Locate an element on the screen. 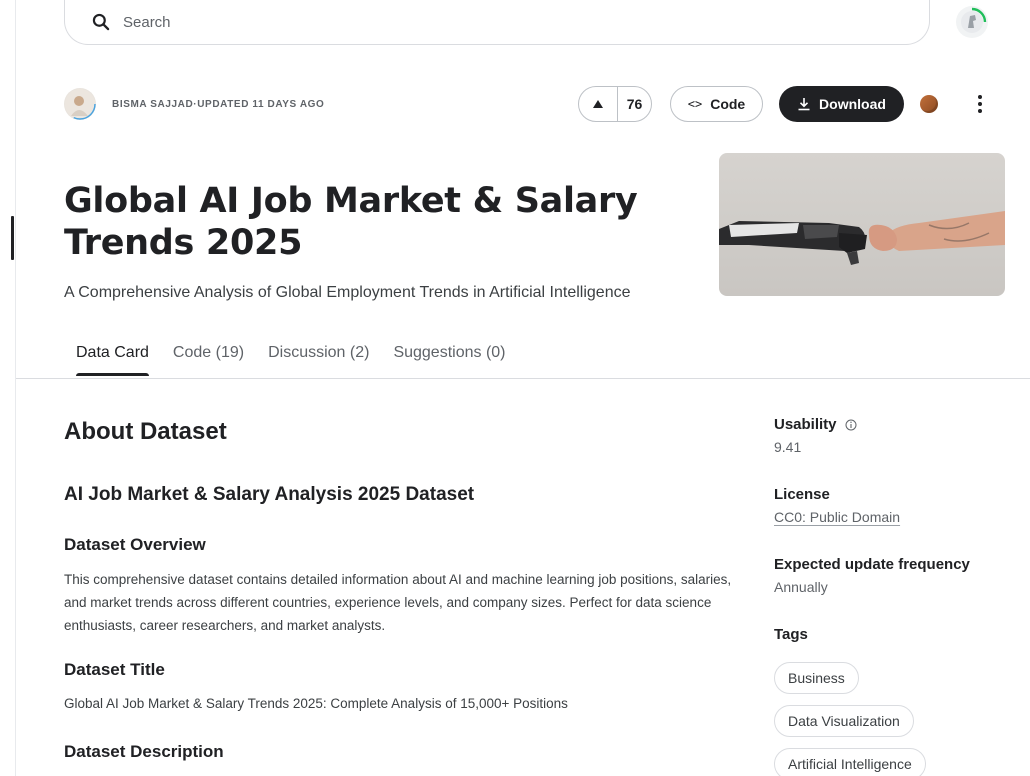 This screenshot has width=1030, height=776. more-options-icon is located at coordinates (980, 104).